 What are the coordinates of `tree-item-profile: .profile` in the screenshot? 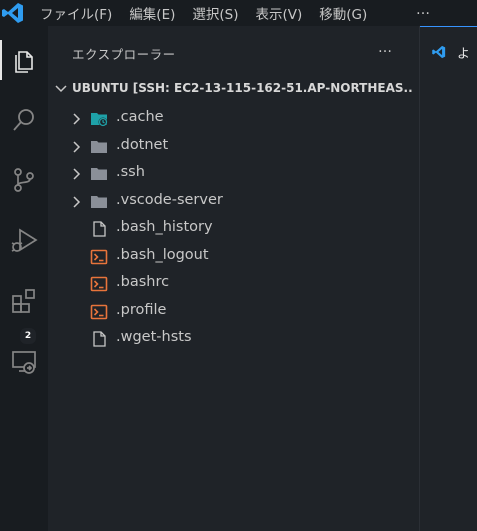 It's located at (233, 312).